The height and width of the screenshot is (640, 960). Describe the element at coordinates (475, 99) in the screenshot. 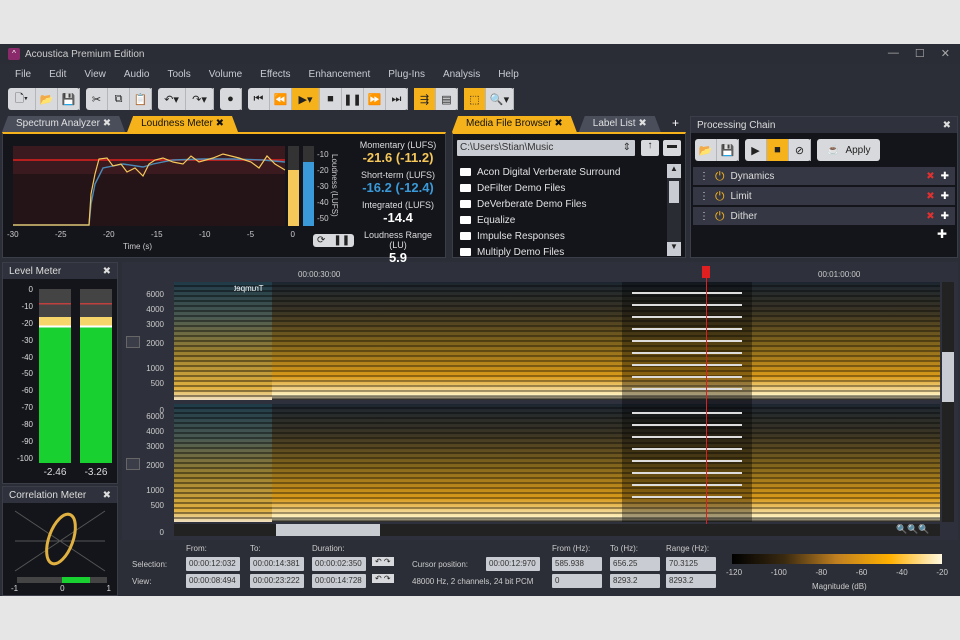

I see `select-tool-button: ⬚` at that location.